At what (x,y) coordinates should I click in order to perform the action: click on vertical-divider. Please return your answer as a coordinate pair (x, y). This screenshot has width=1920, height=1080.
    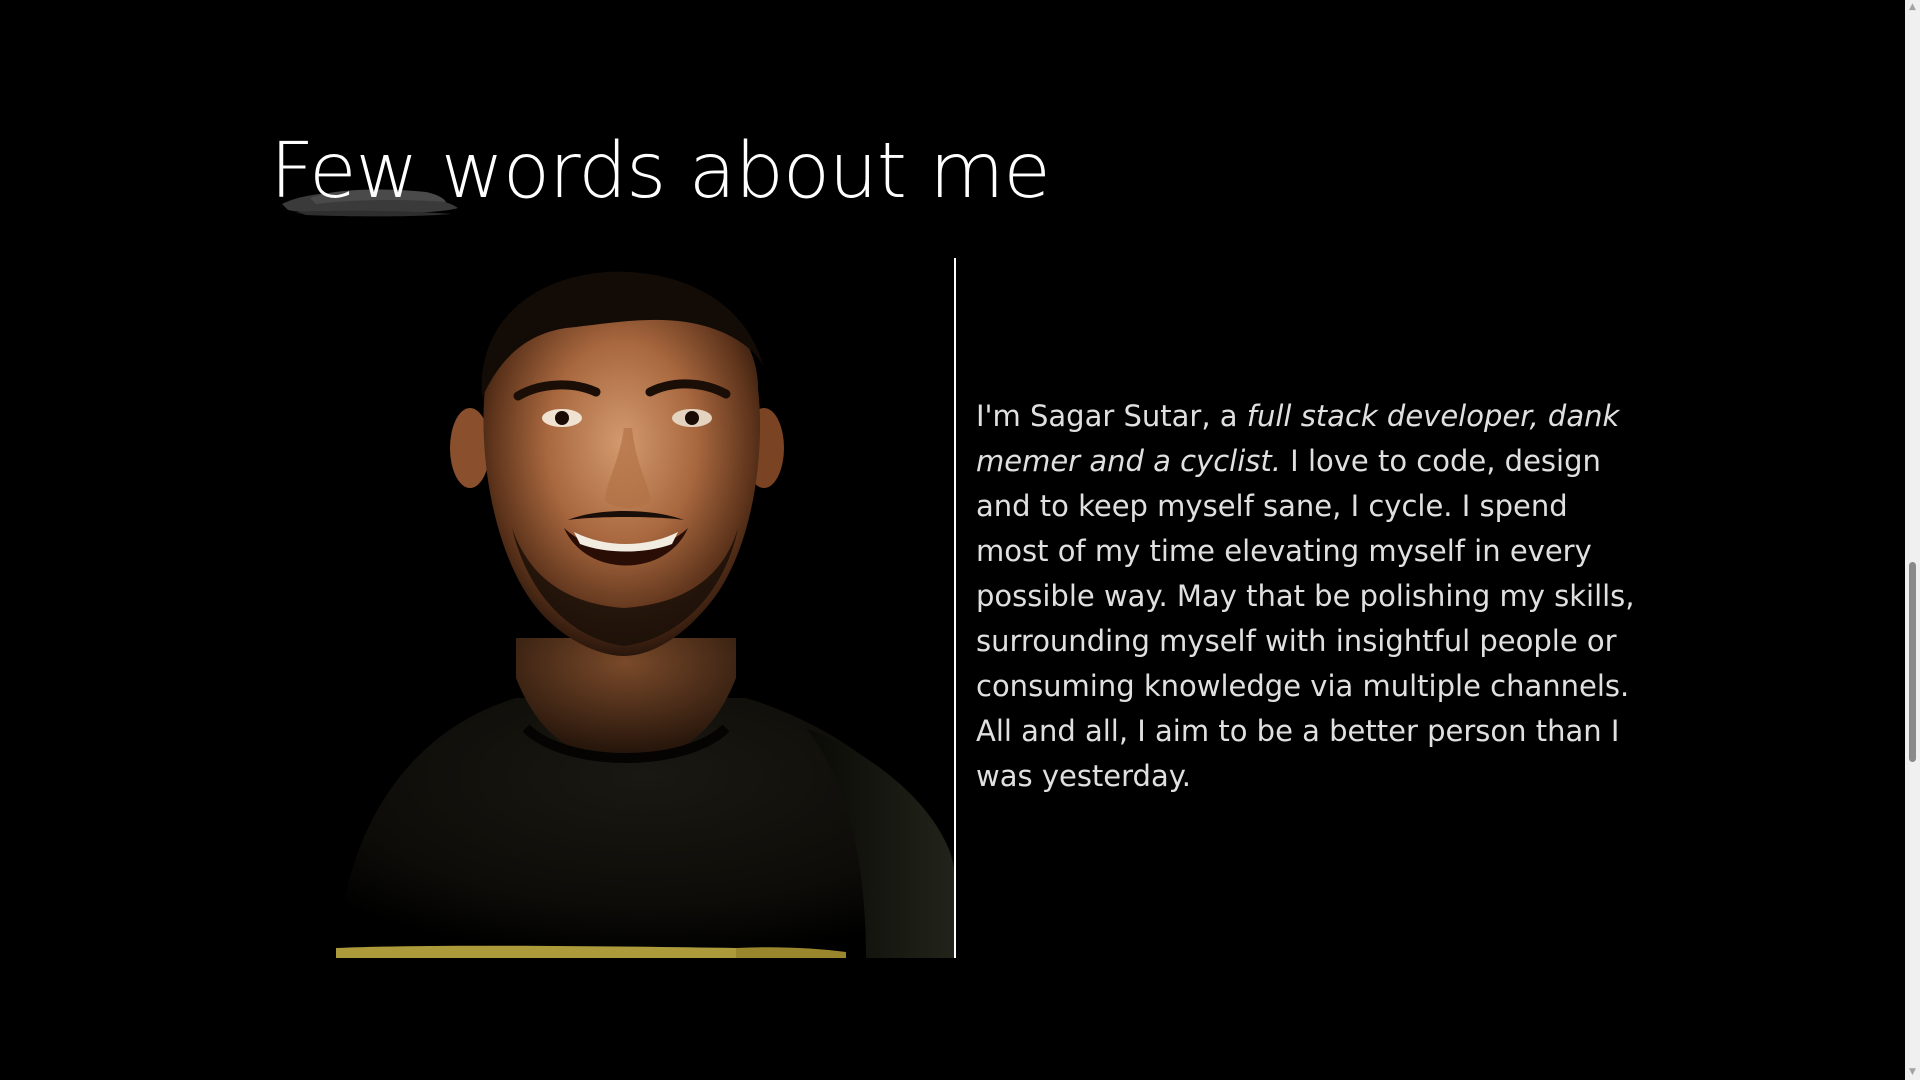
    Looking at the image, I should click on (955, 608).